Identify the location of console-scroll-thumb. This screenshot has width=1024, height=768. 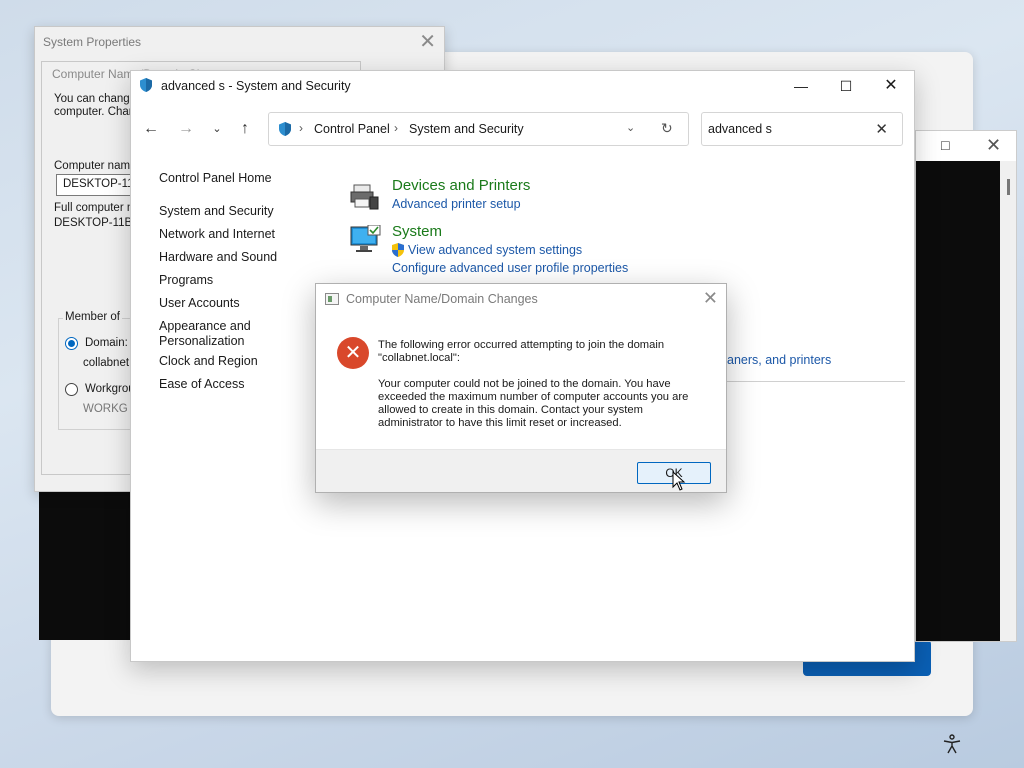
(1008, 187).